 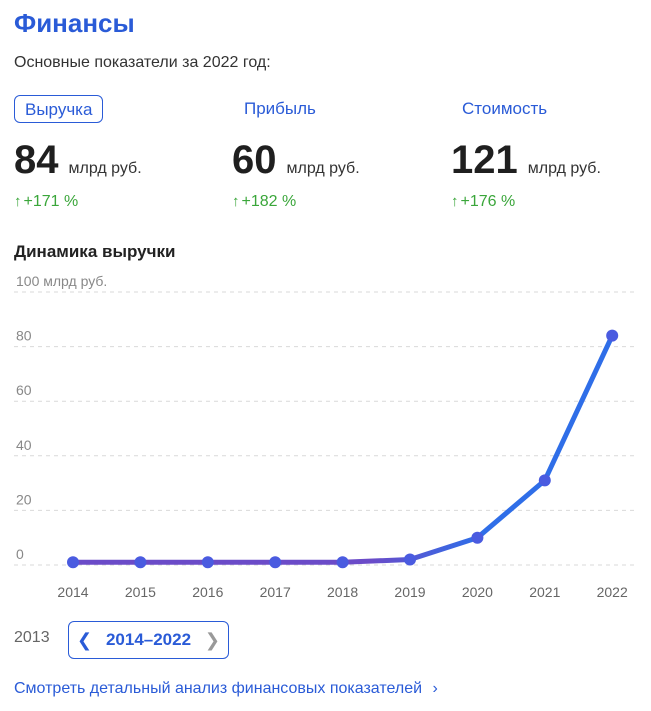 I want to click on growth-cost: ↑ +176 %, so click(x=483, y=202).